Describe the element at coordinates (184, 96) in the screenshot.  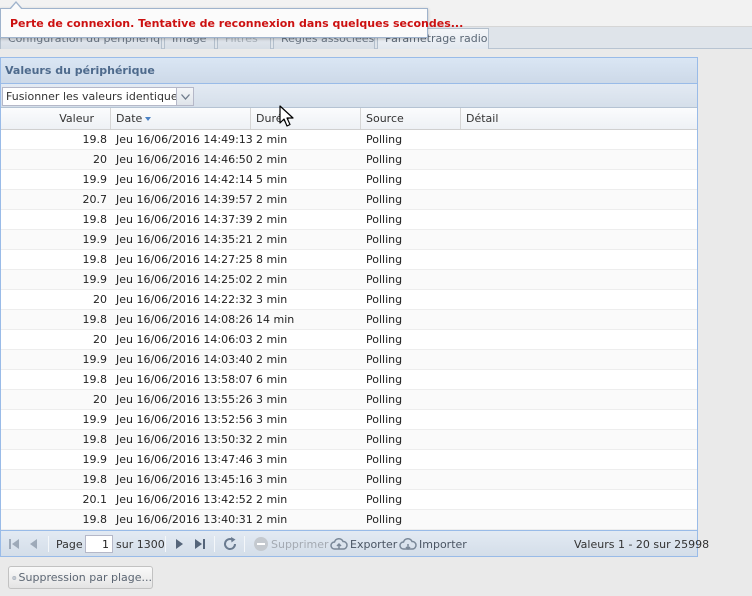
I see `chevron-down-icon` at that location.